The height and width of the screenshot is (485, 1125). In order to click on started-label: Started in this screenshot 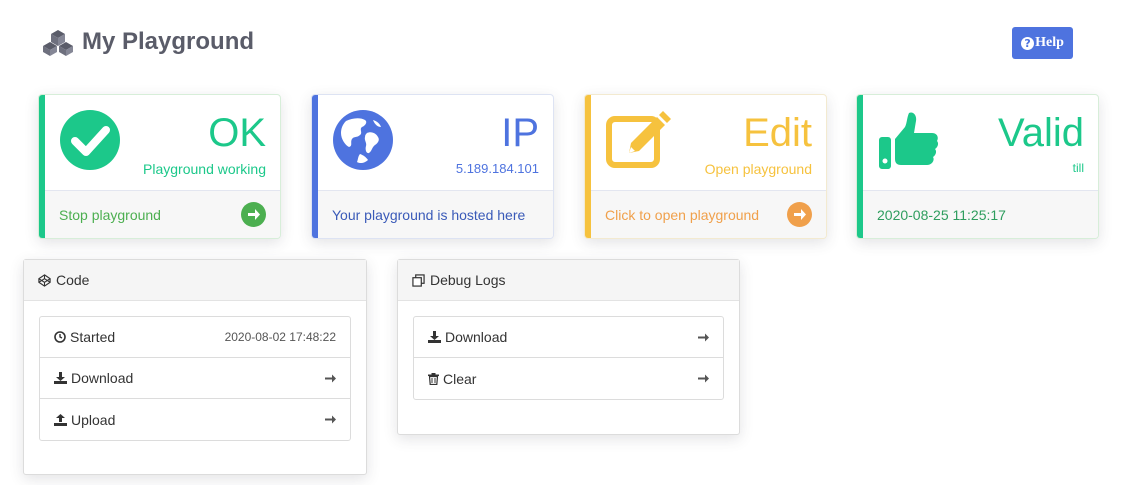, I will do `click(93, 337)`.